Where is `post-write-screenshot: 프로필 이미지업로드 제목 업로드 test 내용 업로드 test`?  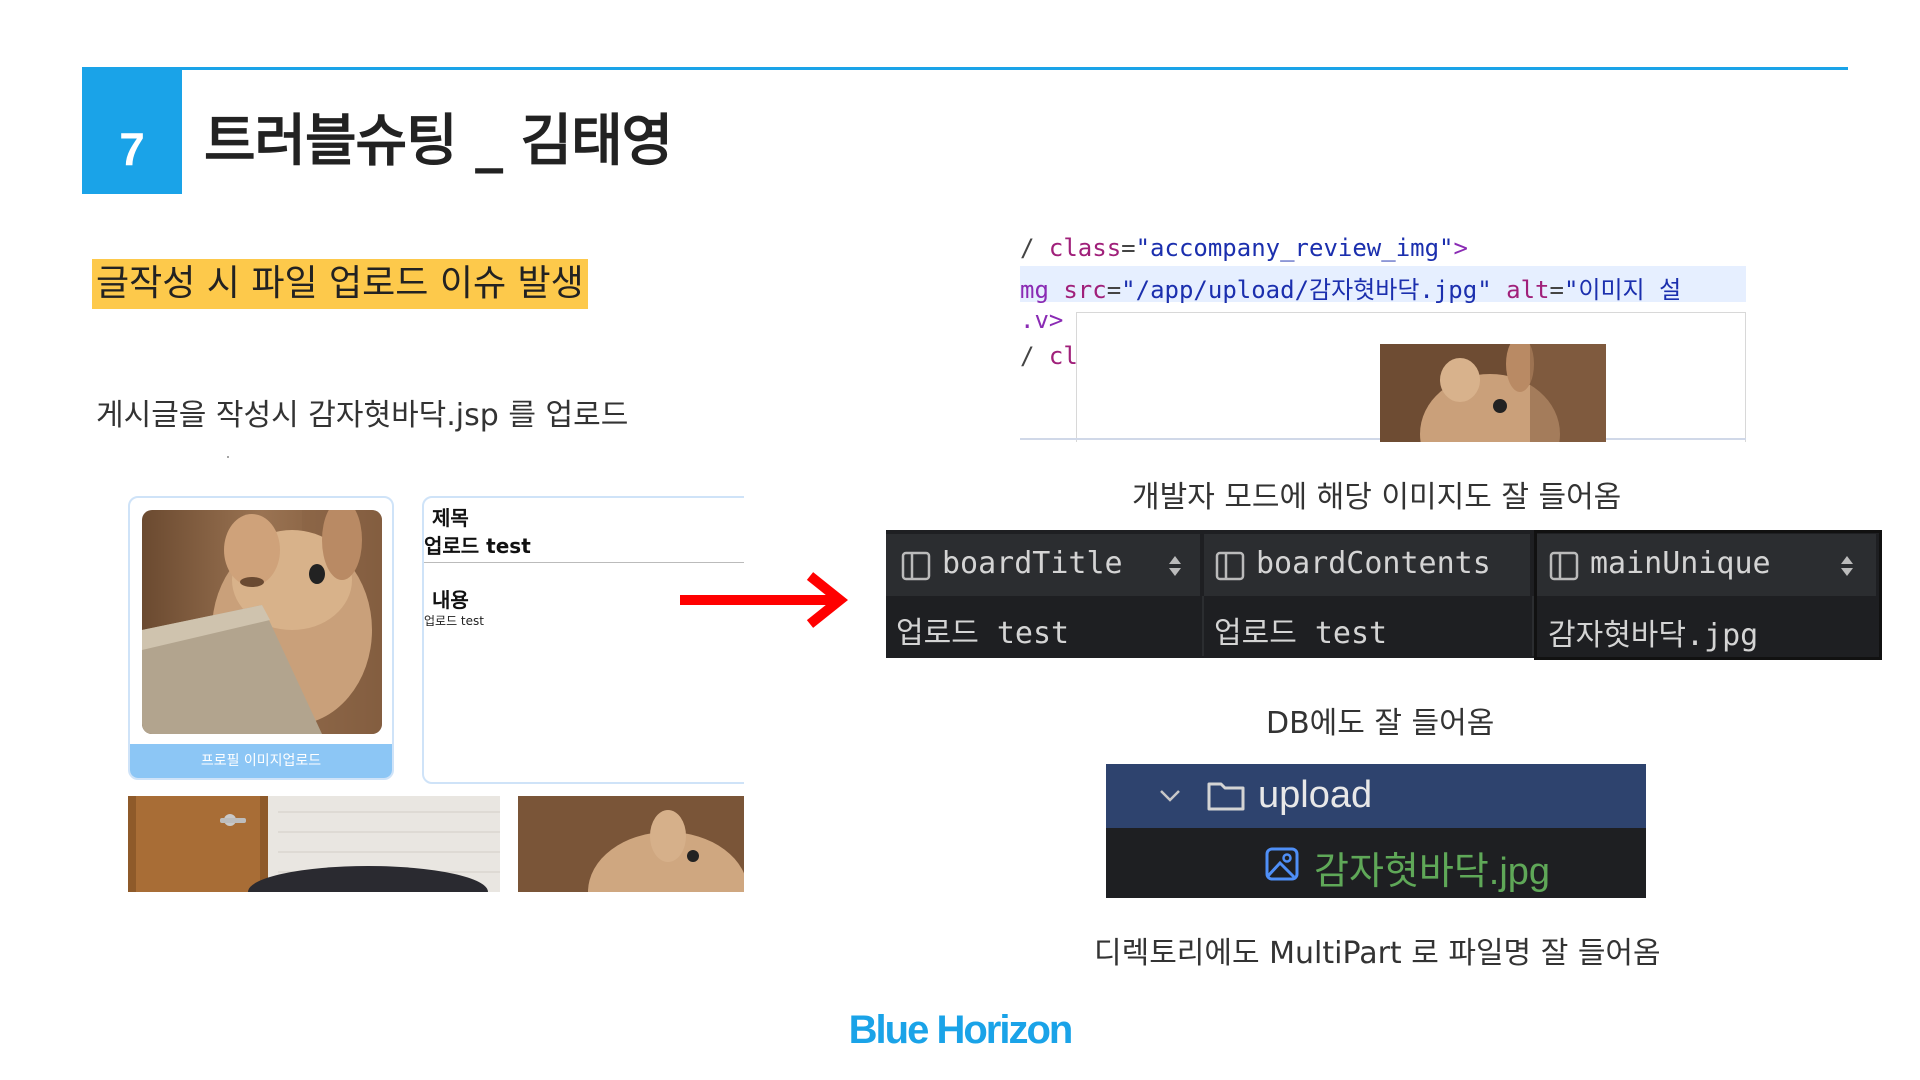 post-write-screenshot: 프로필 이미지업로드 제목 업로드 test 내용 업로드 test is located at coordinates (436, 694).